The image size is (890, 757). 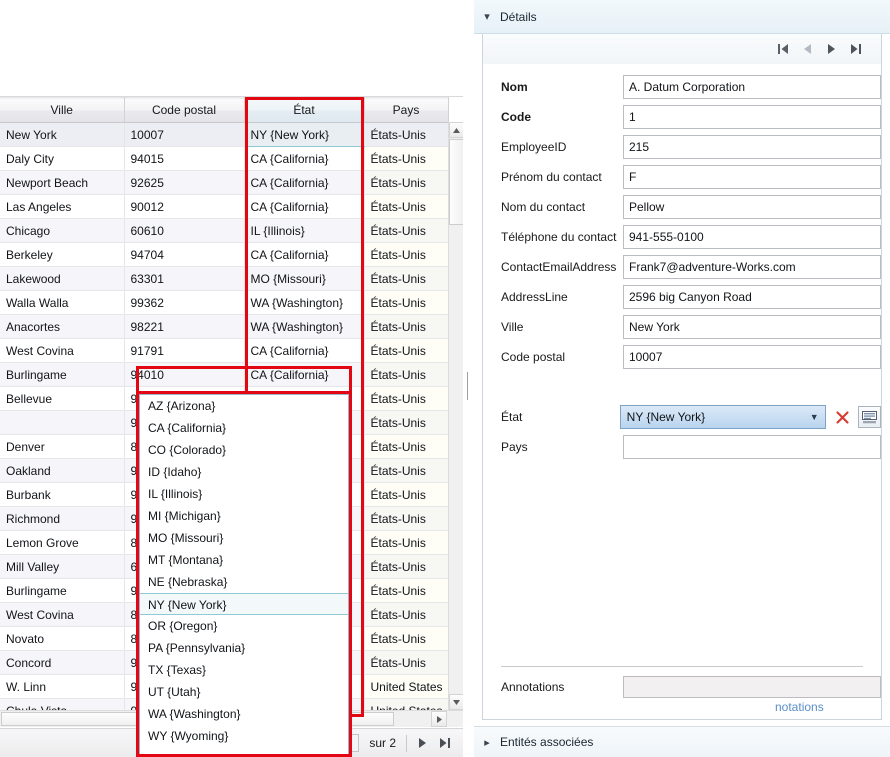 I want to click on dropdown-option: CO {Colorado}, so click(x=244, y=450).